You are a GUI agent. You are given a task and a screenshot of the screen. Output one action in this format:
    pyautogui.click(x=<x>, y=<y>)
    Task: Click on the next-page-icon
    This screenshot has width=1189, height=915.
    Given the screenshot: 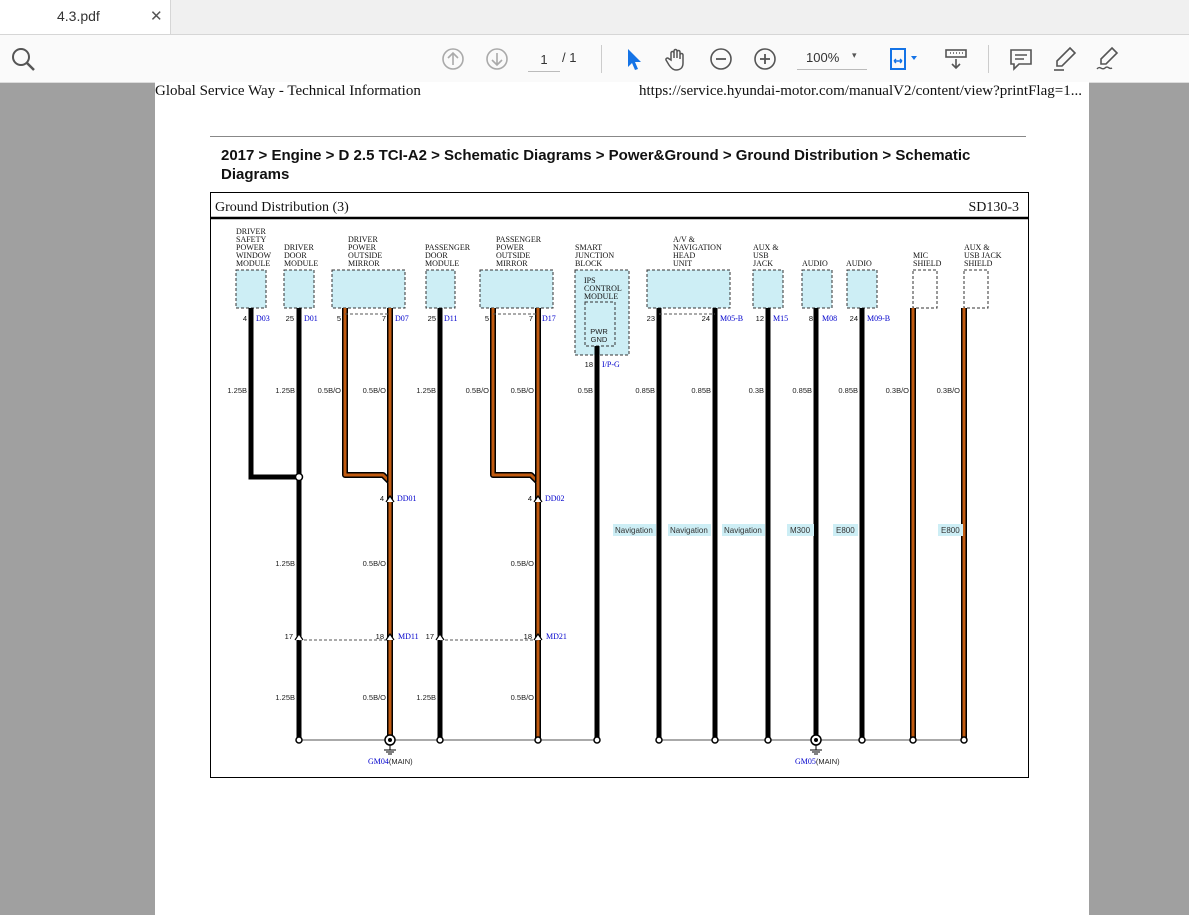 What is the action you would take?
    pyautogui.click(x=497, y=59)
    